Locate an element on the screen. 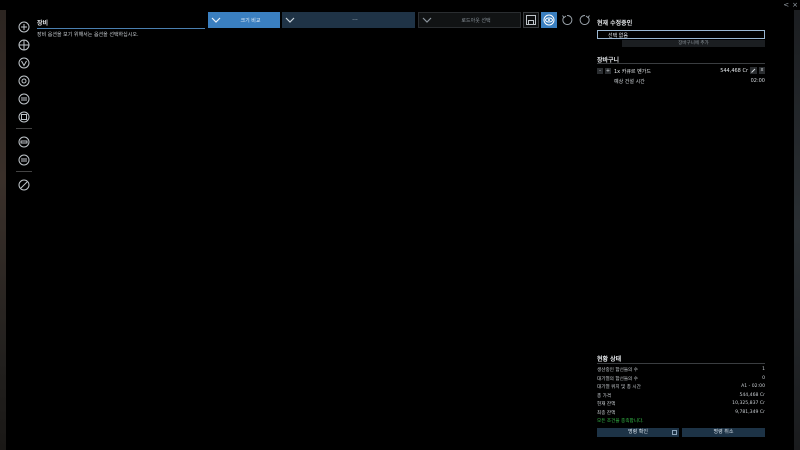  decrease-quantity-button: - is located at coordinates (600, 71).